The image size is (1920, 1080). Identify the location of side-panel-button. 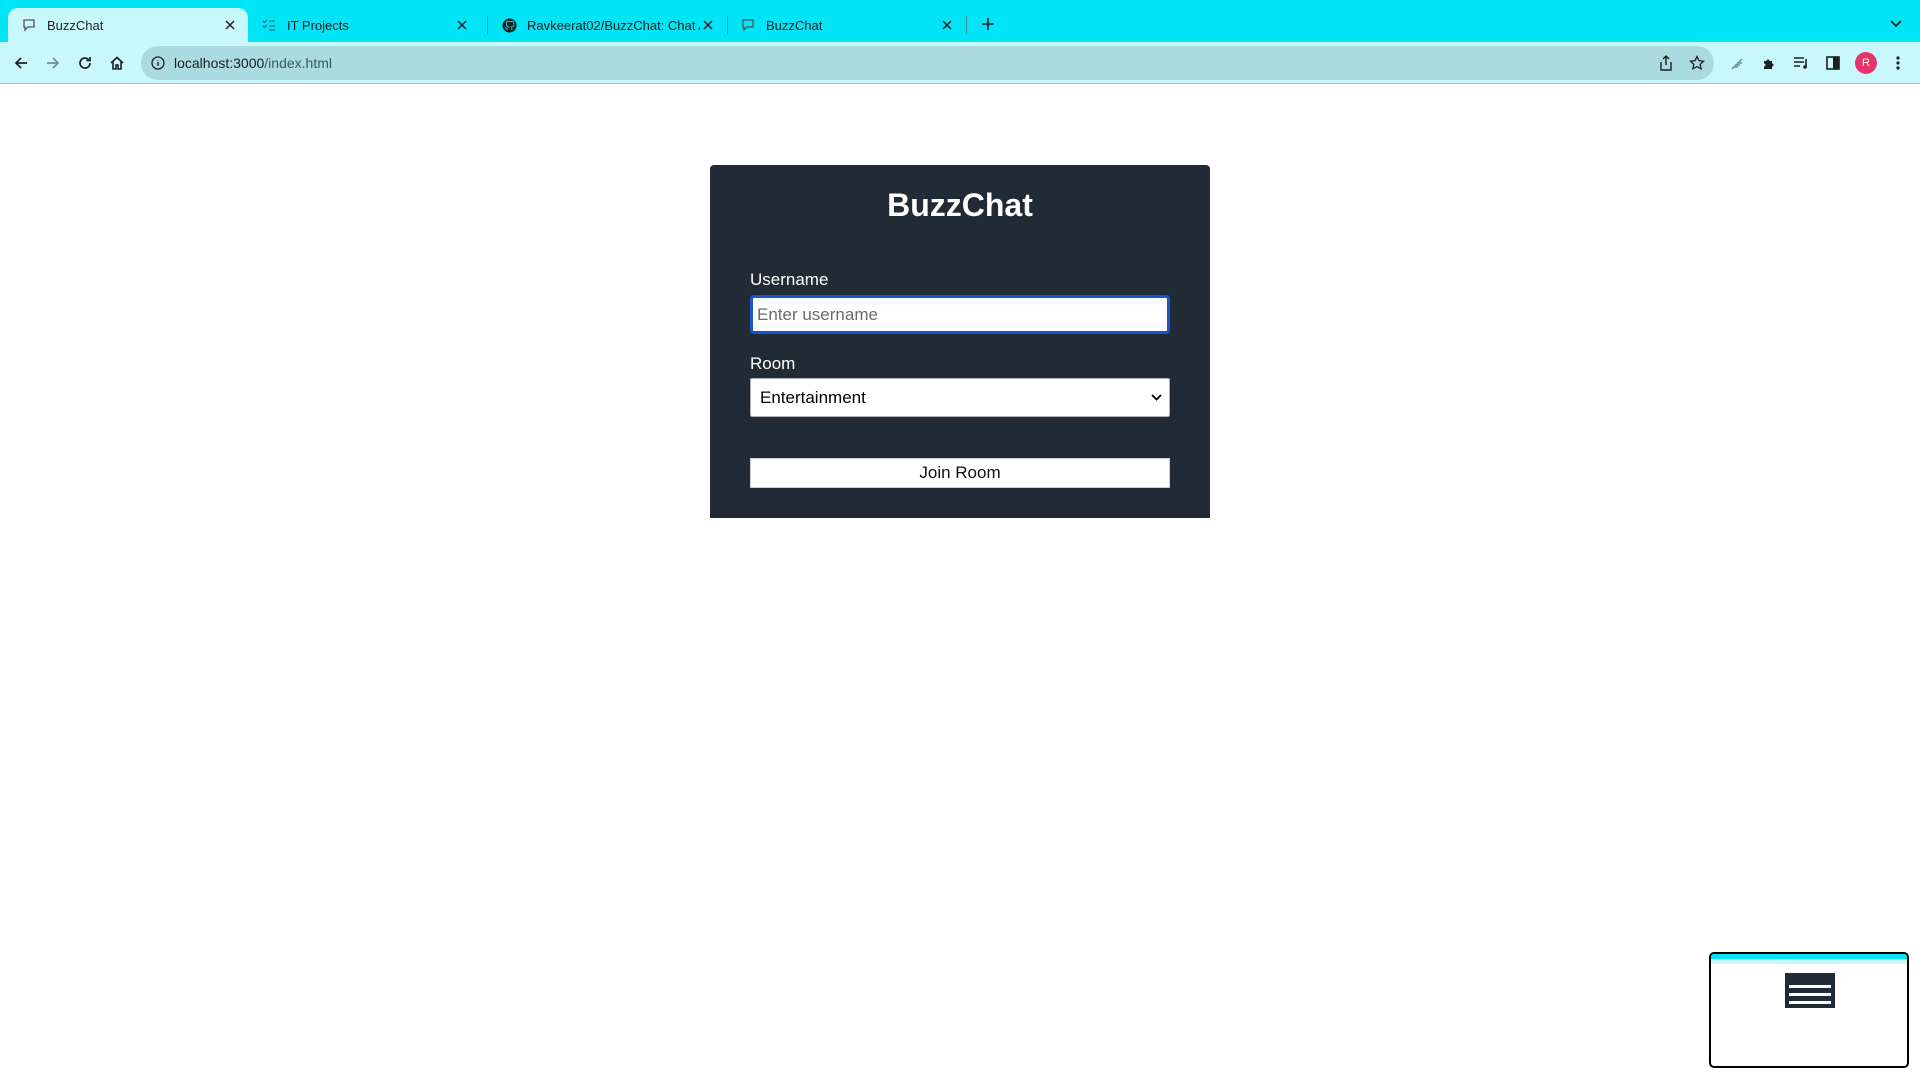
(1833, 63).